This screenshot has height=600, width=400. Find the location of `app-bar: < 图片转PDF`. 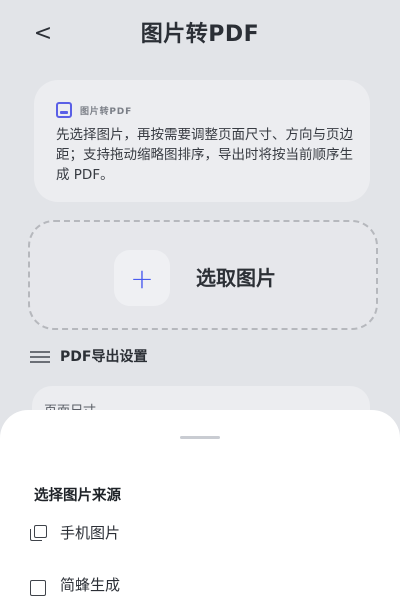

app-bar: < 图片转PDF is located at coordinates (200, 31).